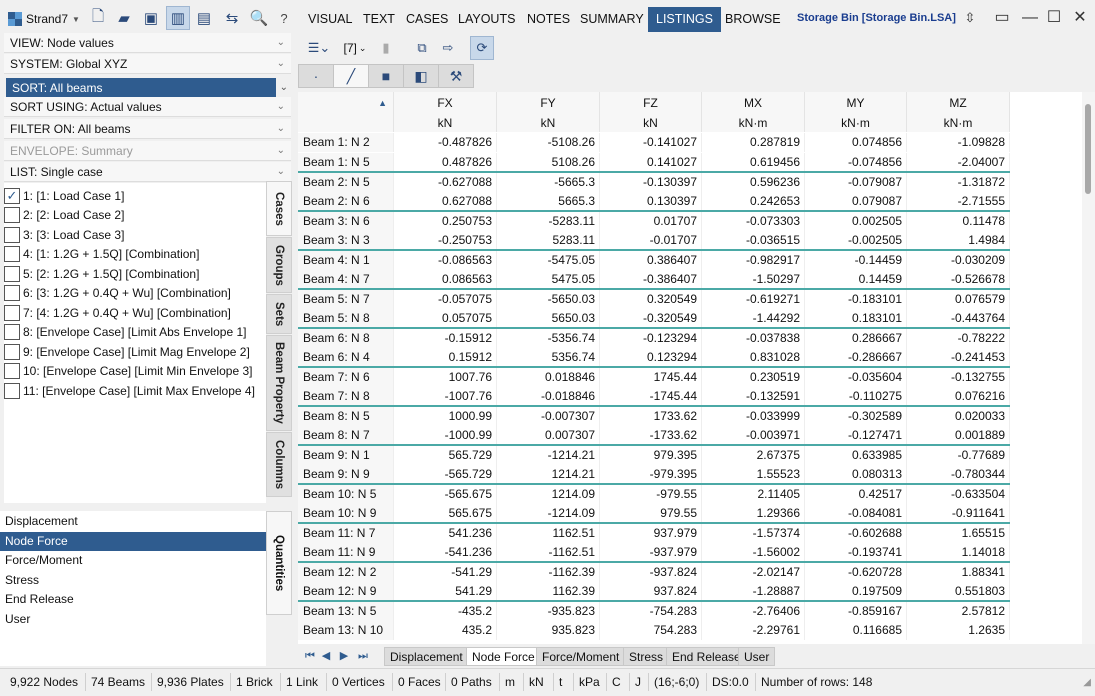  Describe the element at coordinates (133, 560) in the screenshot. I see `quantity-item: Force/Moment` at that location.